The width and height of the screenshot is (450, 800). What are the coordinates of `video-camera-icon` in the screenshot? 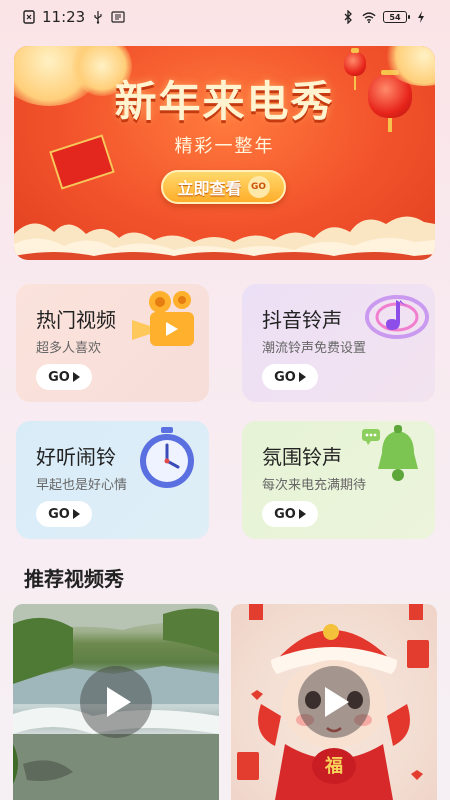 It's located at (163, 318).